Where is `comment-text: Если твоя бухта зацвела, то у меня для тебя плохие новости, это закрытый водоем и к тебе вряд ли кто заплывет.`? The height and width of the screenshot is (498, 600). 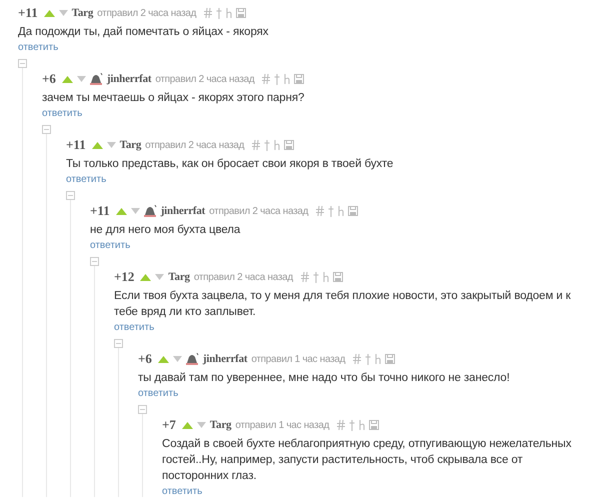
comment-text: Если твоя бухта зацвела, то у меня для тебя плохие новости, это закрытый водоем и к тебе вряд ли кто заплывет. is located at coordinates (343, 304).